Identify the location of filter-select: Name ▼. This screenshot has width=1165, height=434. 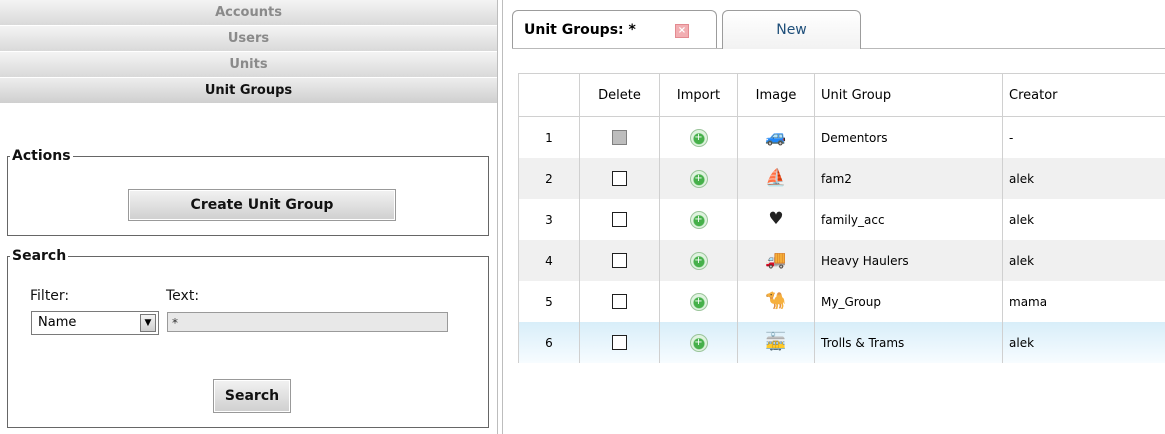
(95, 323).